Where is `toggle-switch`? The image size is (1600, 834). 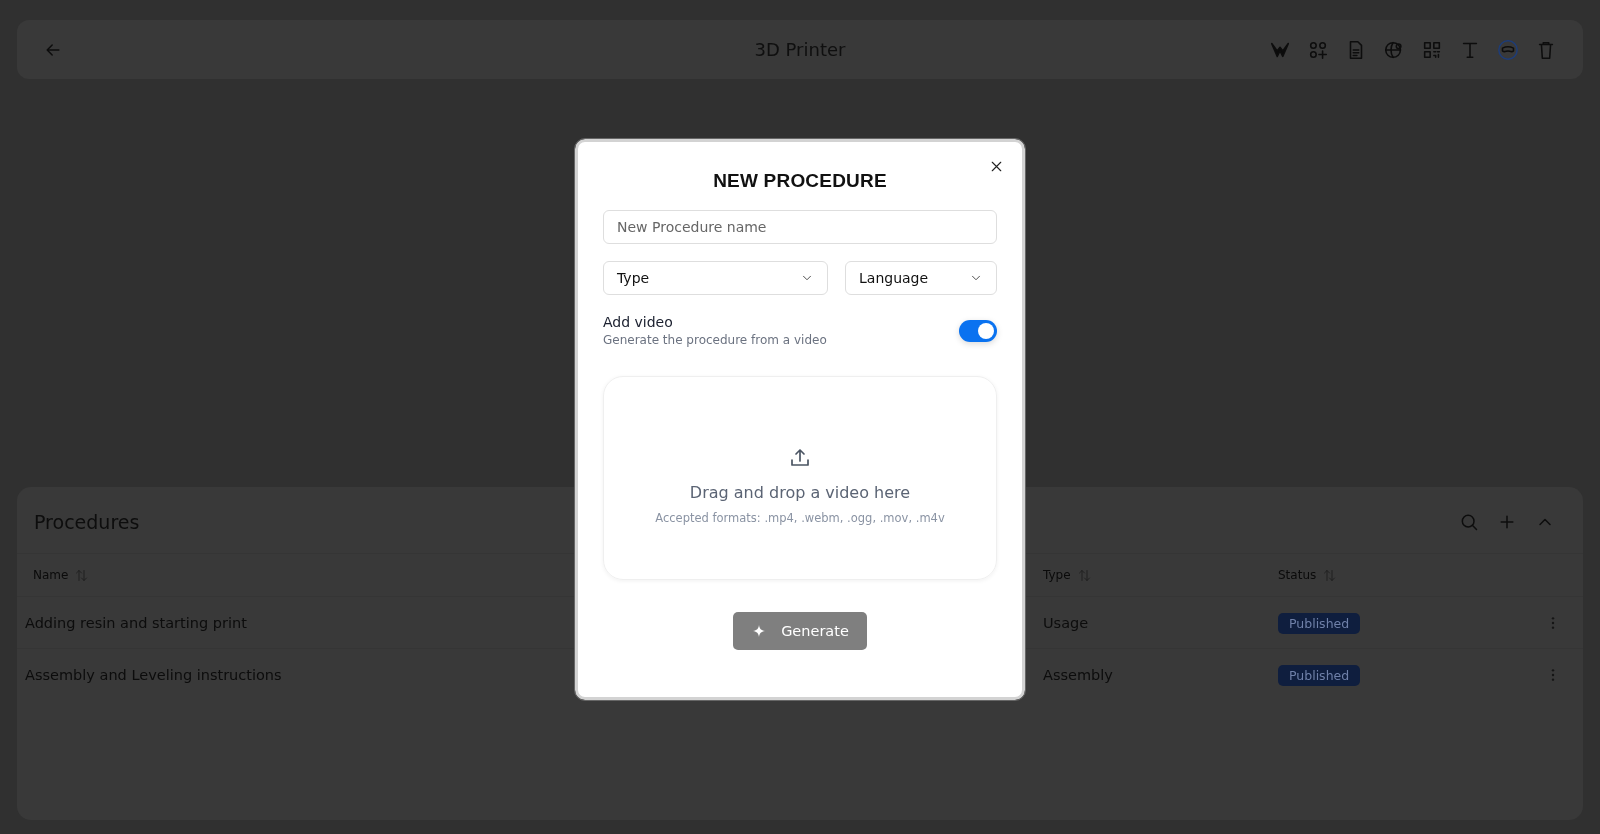
toggle-switch is located at coordinates (978, 330).